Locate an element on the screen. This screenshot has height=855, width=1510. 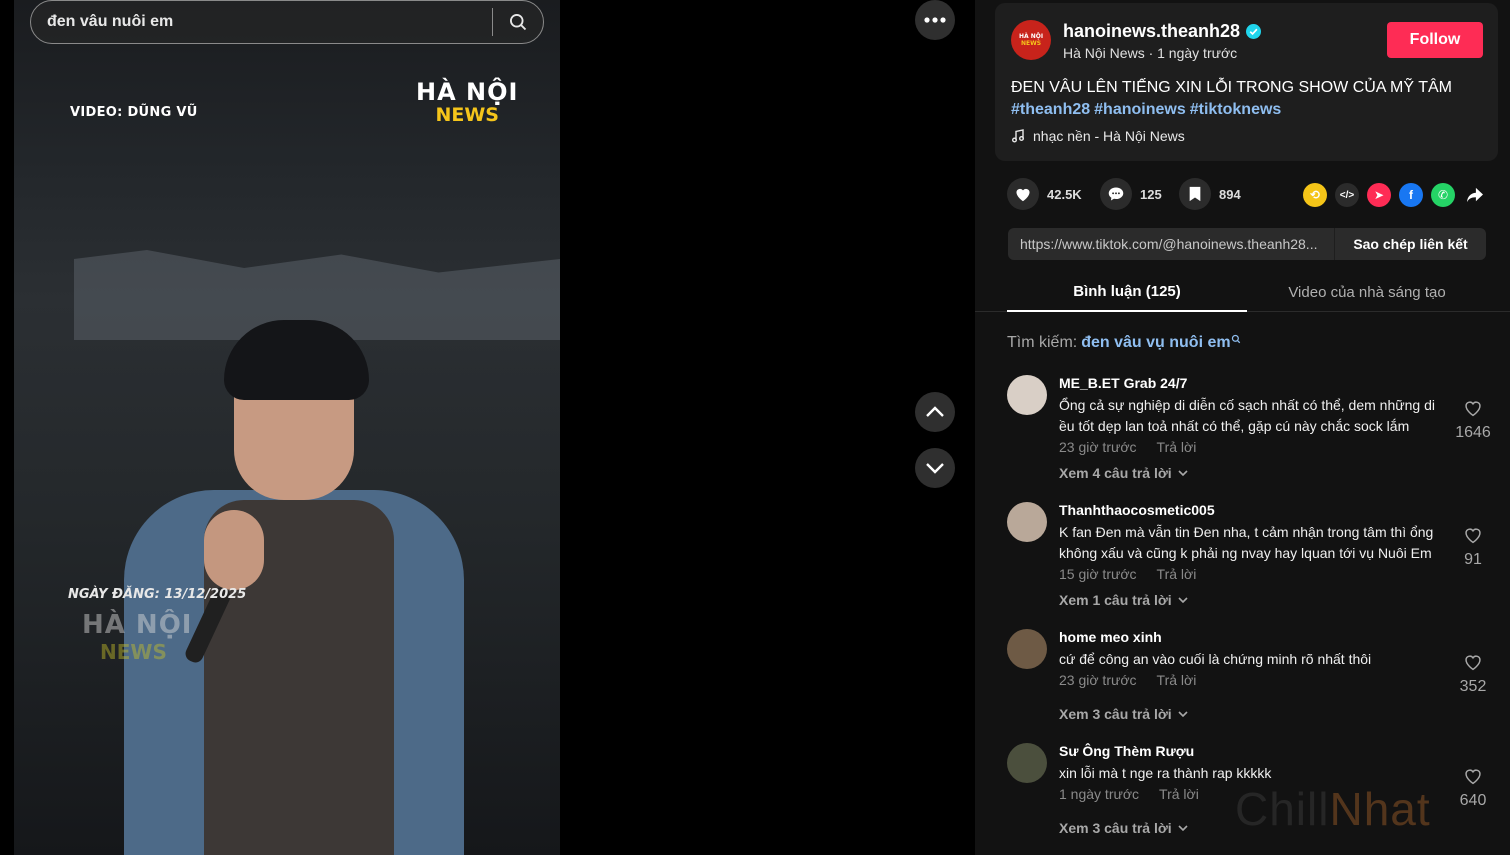
comment-button: 125 is located at coordinates (1131, 194).